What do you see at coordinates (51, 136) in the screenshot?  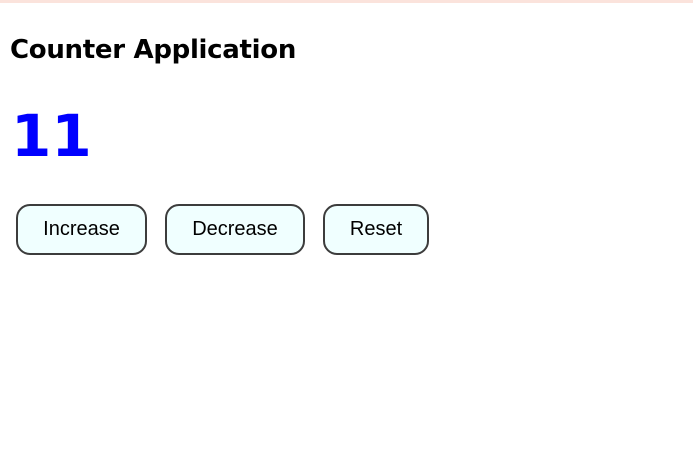 I see `counter-value: 11` at bounding box center [51, 136].